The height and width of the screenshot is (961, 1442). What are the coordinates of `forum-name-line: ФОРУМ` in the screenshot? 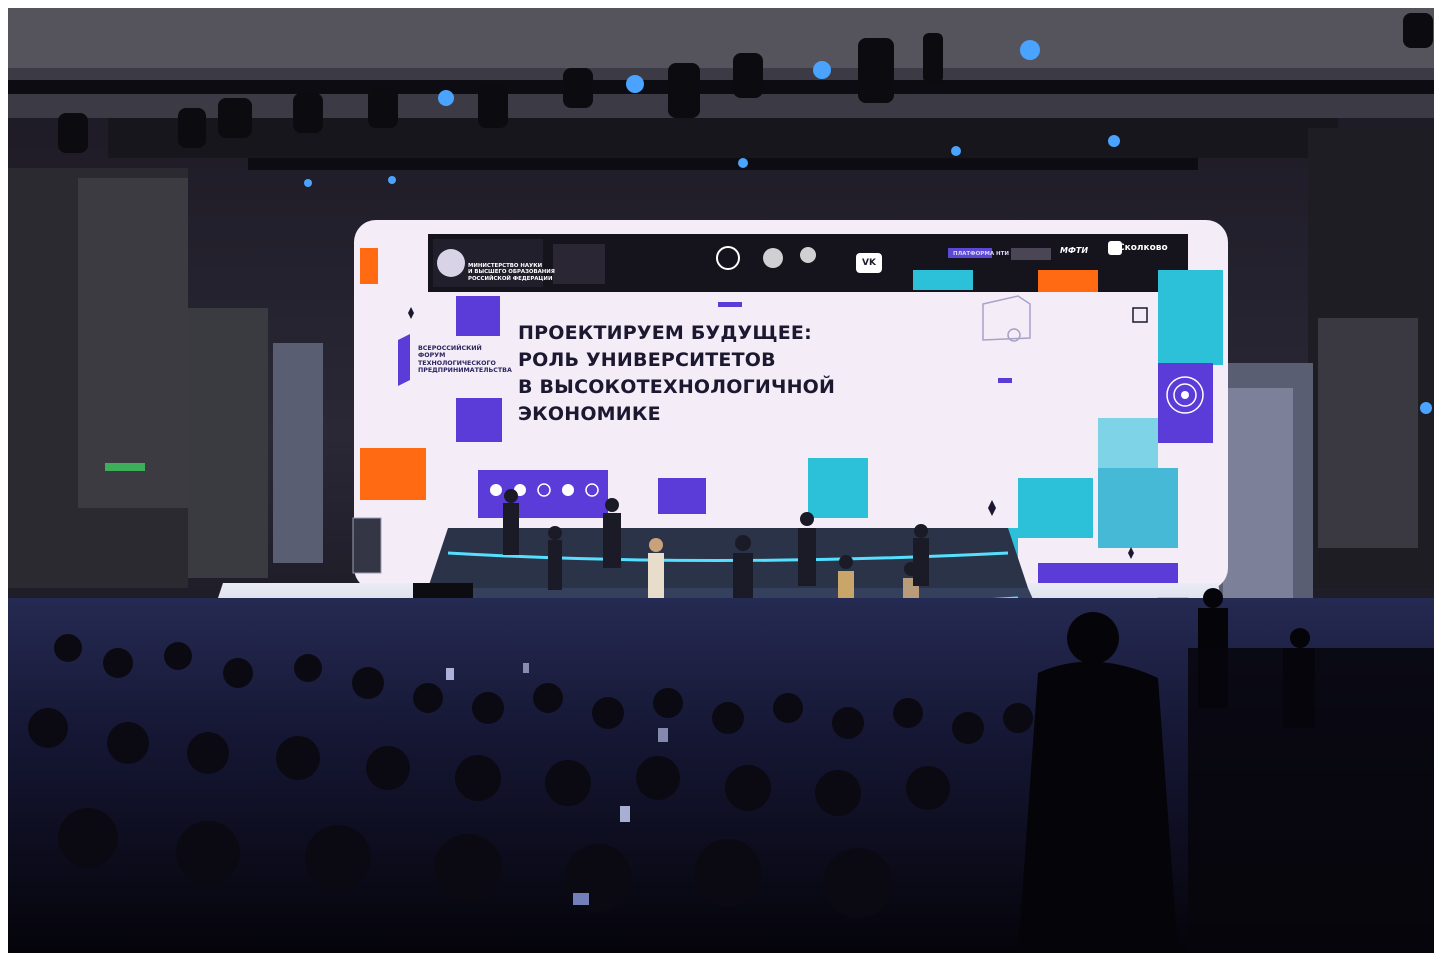 It's located at (432, 356).